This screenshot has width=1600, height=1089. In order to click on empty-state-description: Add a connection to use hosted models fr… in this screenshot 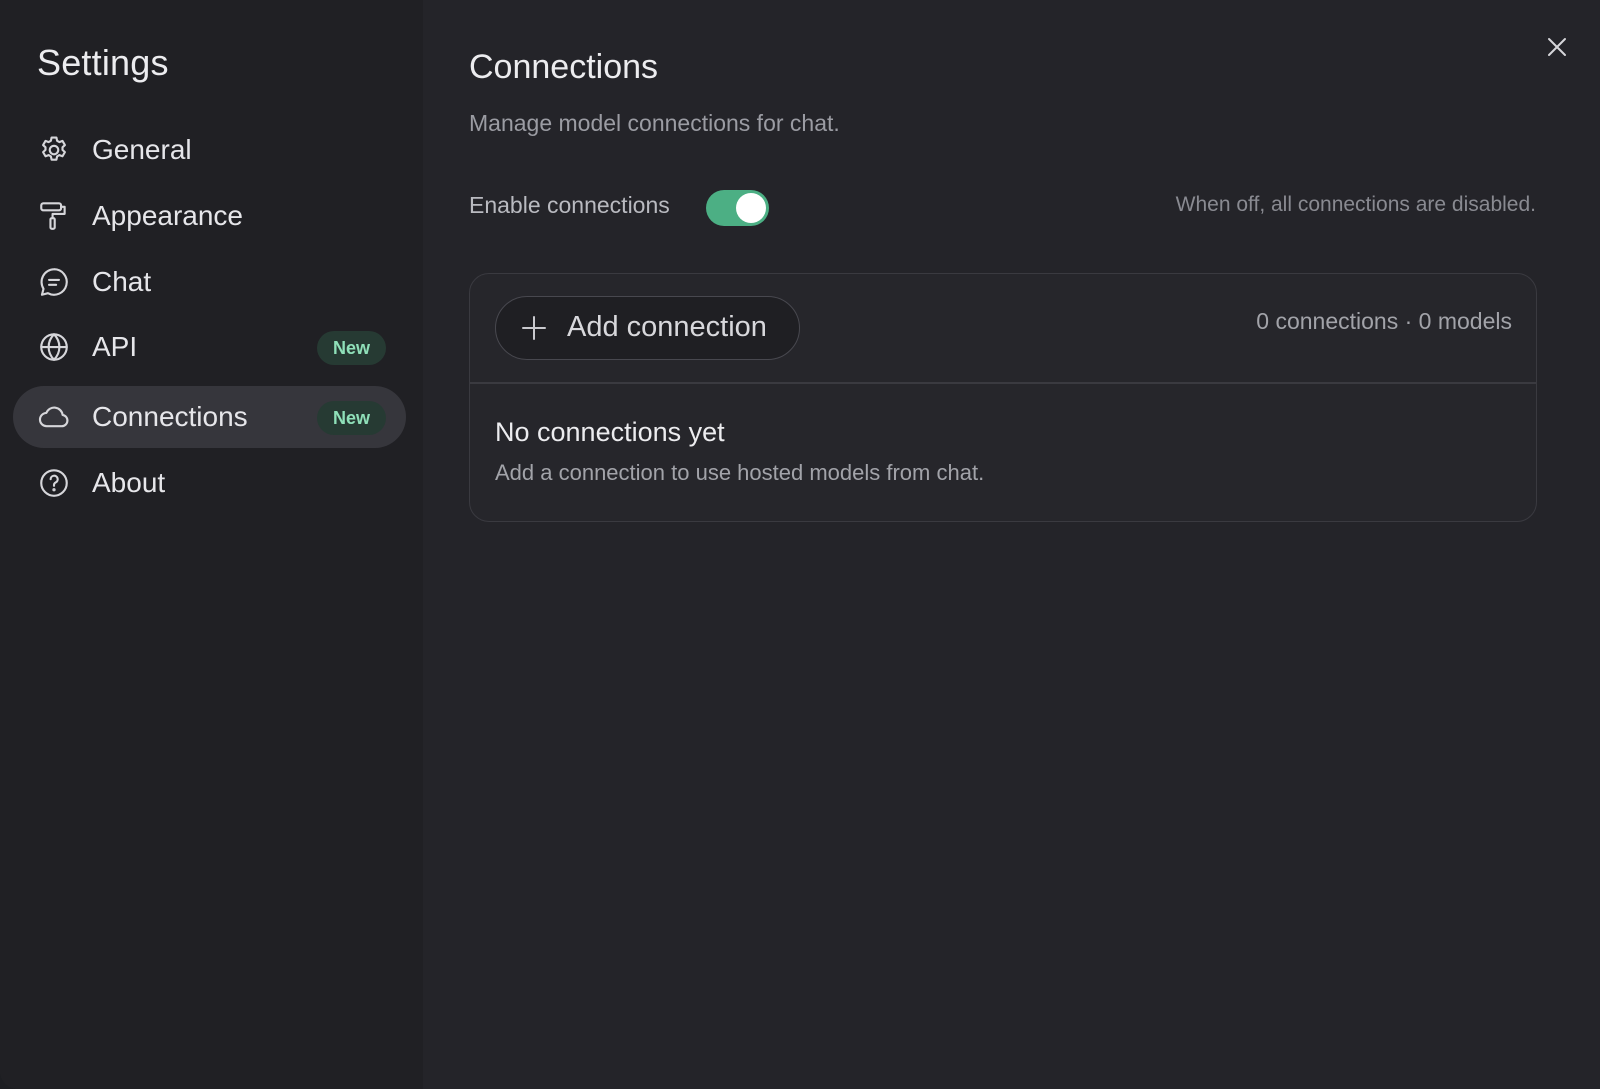, I will do `click(740, 472)`.